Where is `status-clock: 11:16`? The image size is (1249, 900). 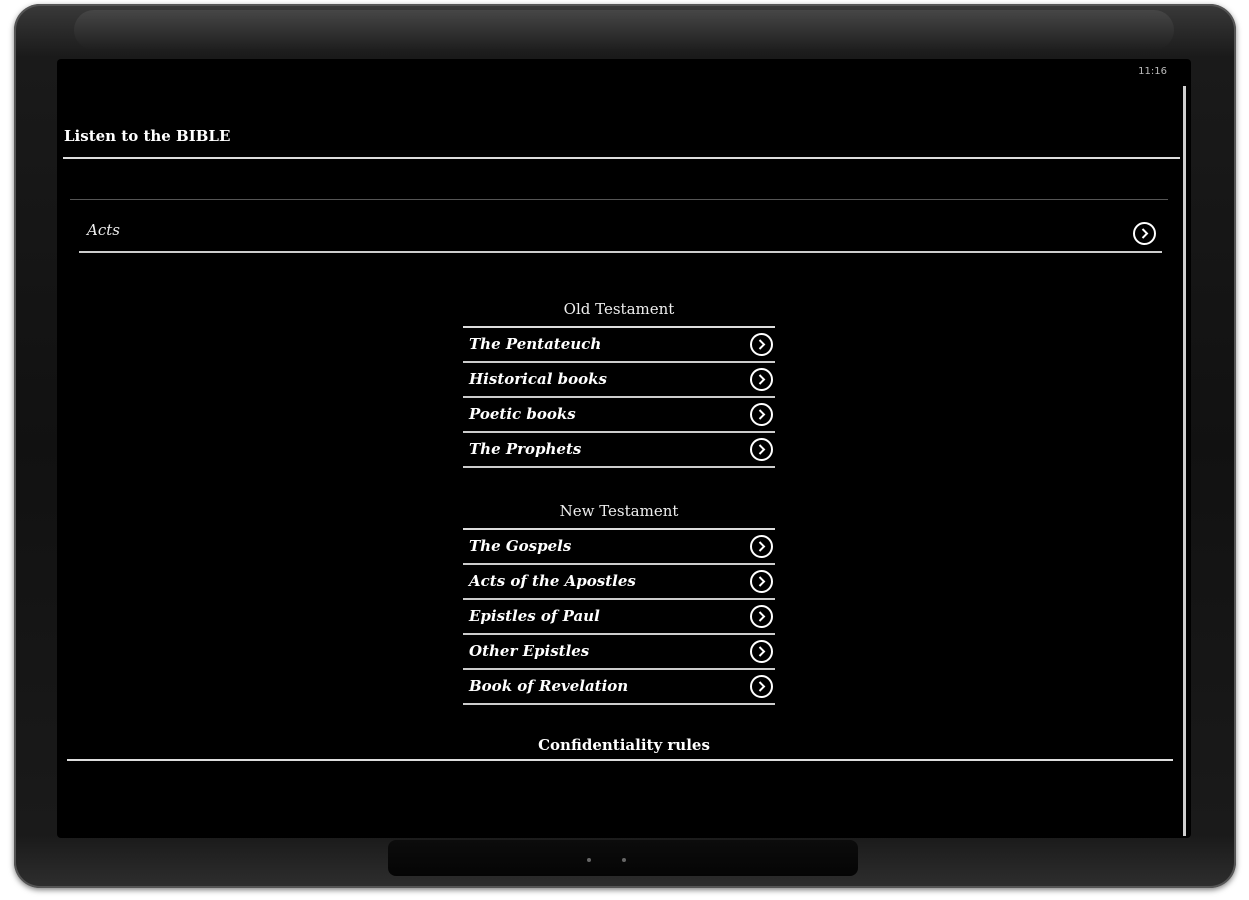 status-clock: 11:16 is located at coordinates (1152, 71).